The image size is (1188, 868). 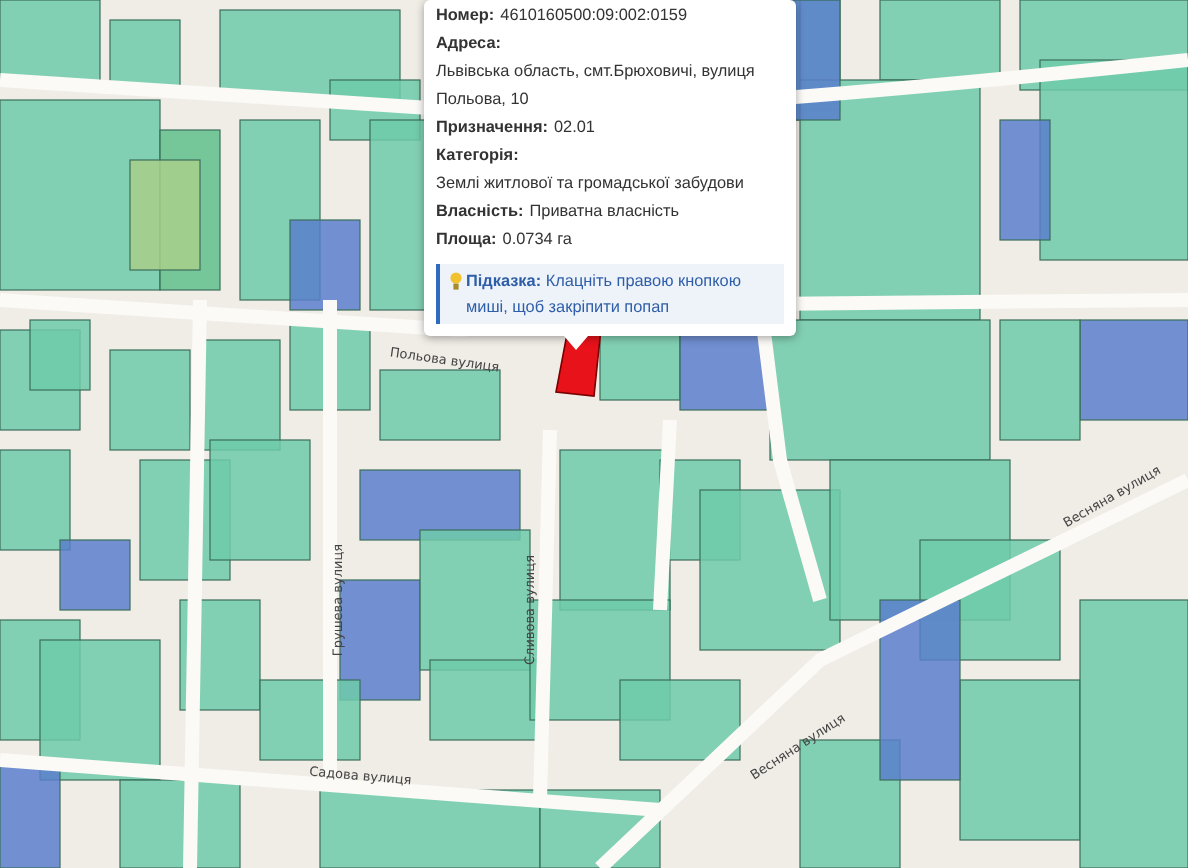 What do you see at coordinates (477, 156) in the screenshot?
I see `field-label: Категорія:` at bounding box center [477, 156].